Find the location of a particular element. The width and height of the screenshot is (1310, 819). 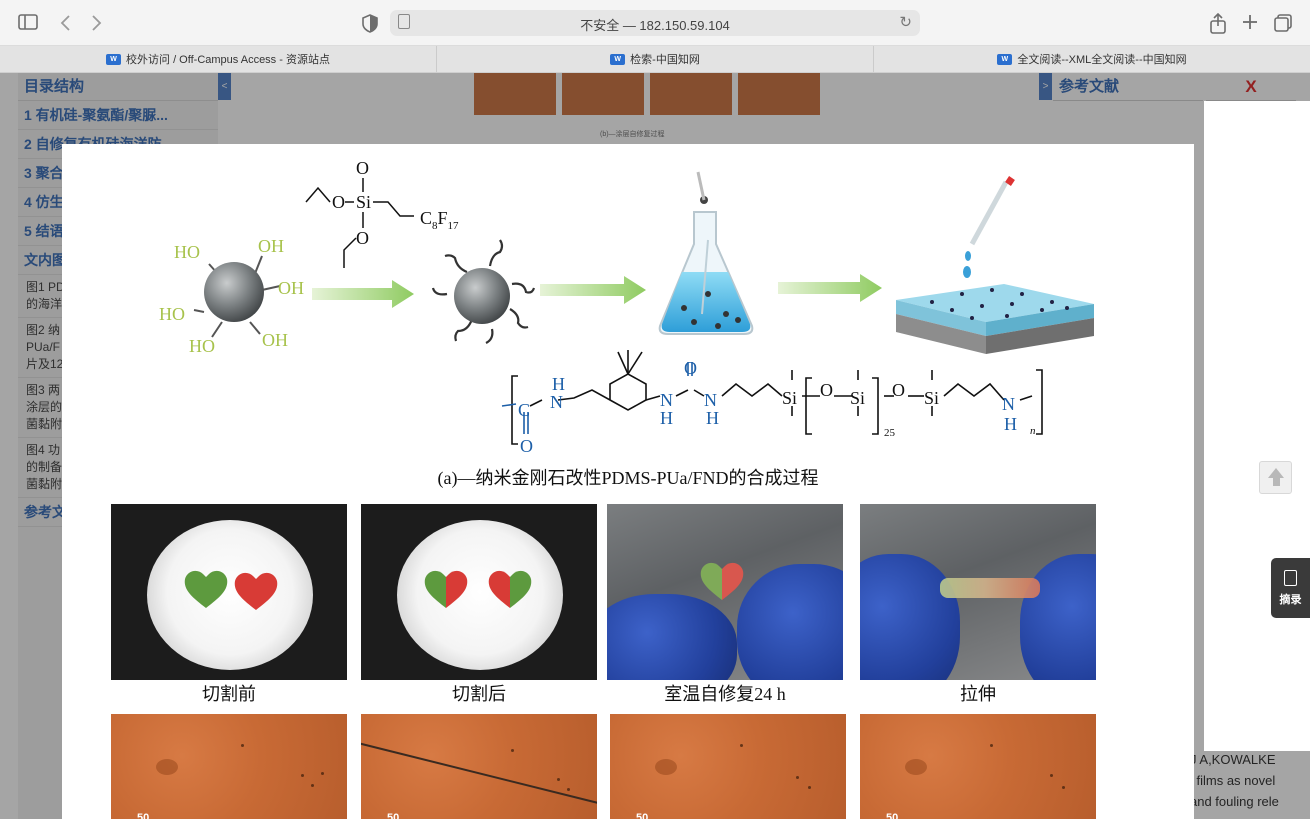

tab-search: W 检索-中国知网 is located at coordinates (655, 59).